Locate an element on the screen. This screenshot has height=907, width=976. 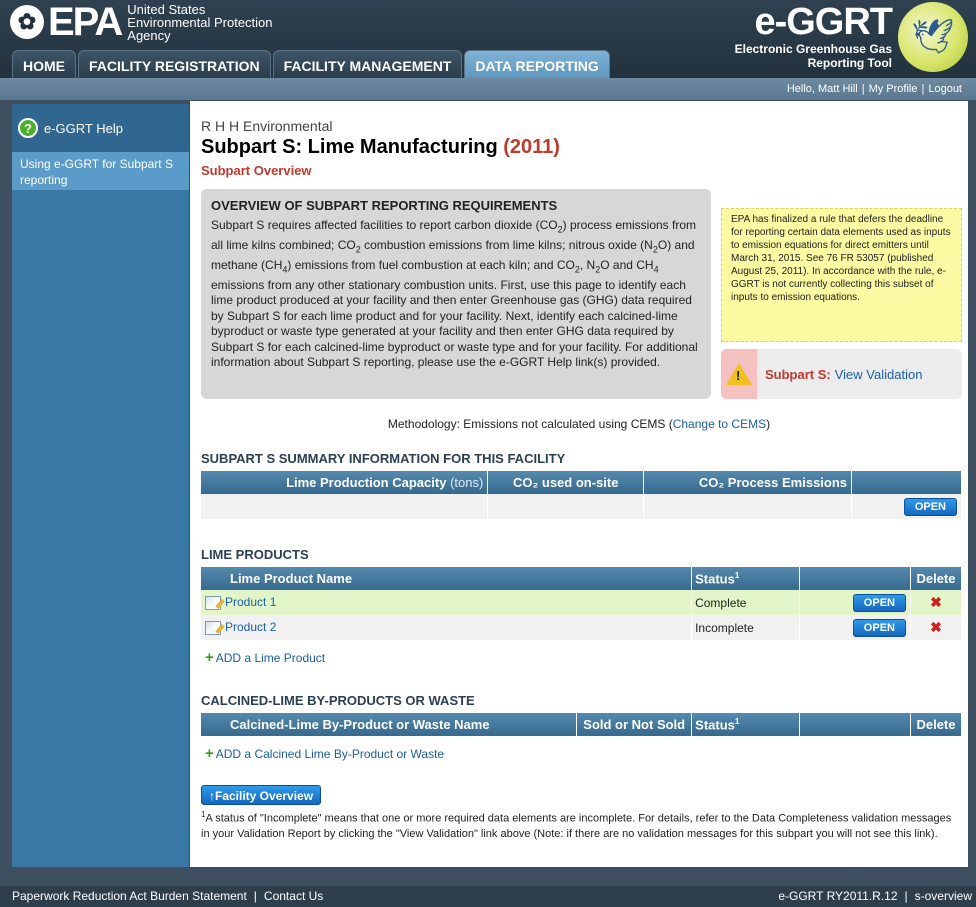
product-link: Product 1 is located at coordinates (250, 602).